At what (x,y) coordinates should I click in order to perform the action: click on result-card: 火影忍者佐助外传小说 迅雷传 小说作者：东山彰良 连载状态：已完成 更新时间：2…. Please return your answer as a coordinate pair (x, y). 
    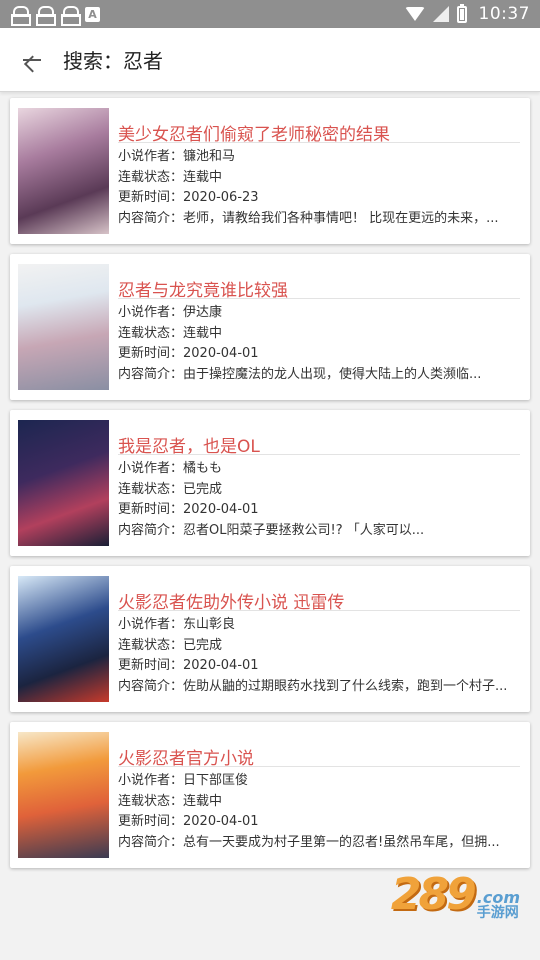
    Looking at the image, I should click on (270, 639).